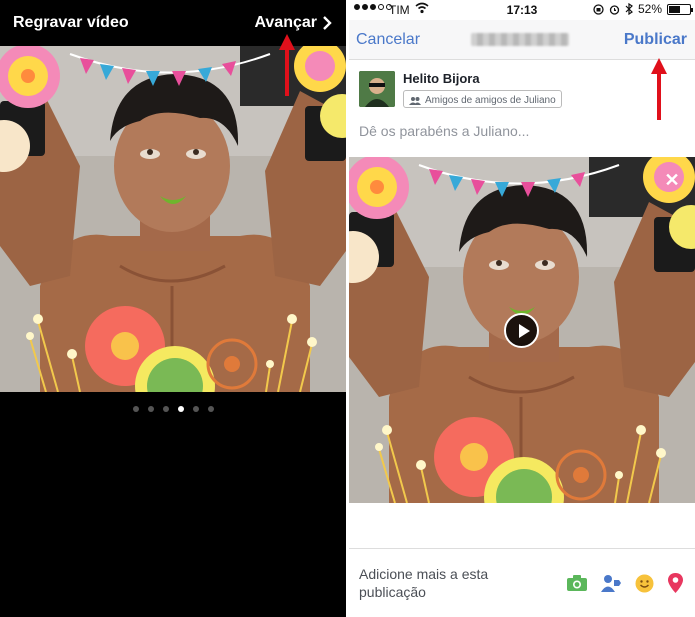 Image resolution: width=695 pixels, height=617 pixels. What do you see at coordinates (377, 89) in the screenshot?
I see `avatar` at bounding box center [377, 89].